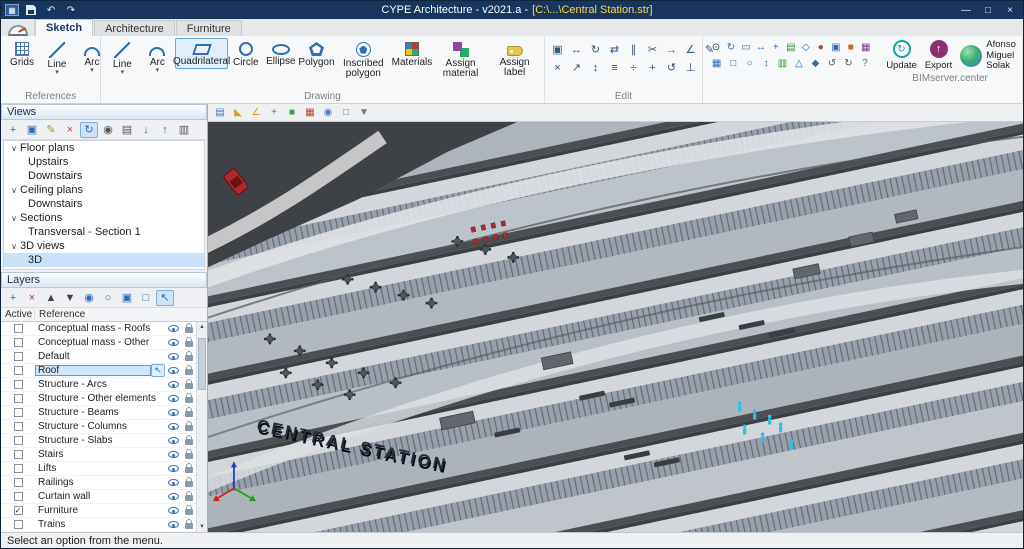 The image size is (1024, 549). Describe the element at coordinates (805, 47) in the screenshot. I see `quick-iso-view-icon: ◇` at that location.